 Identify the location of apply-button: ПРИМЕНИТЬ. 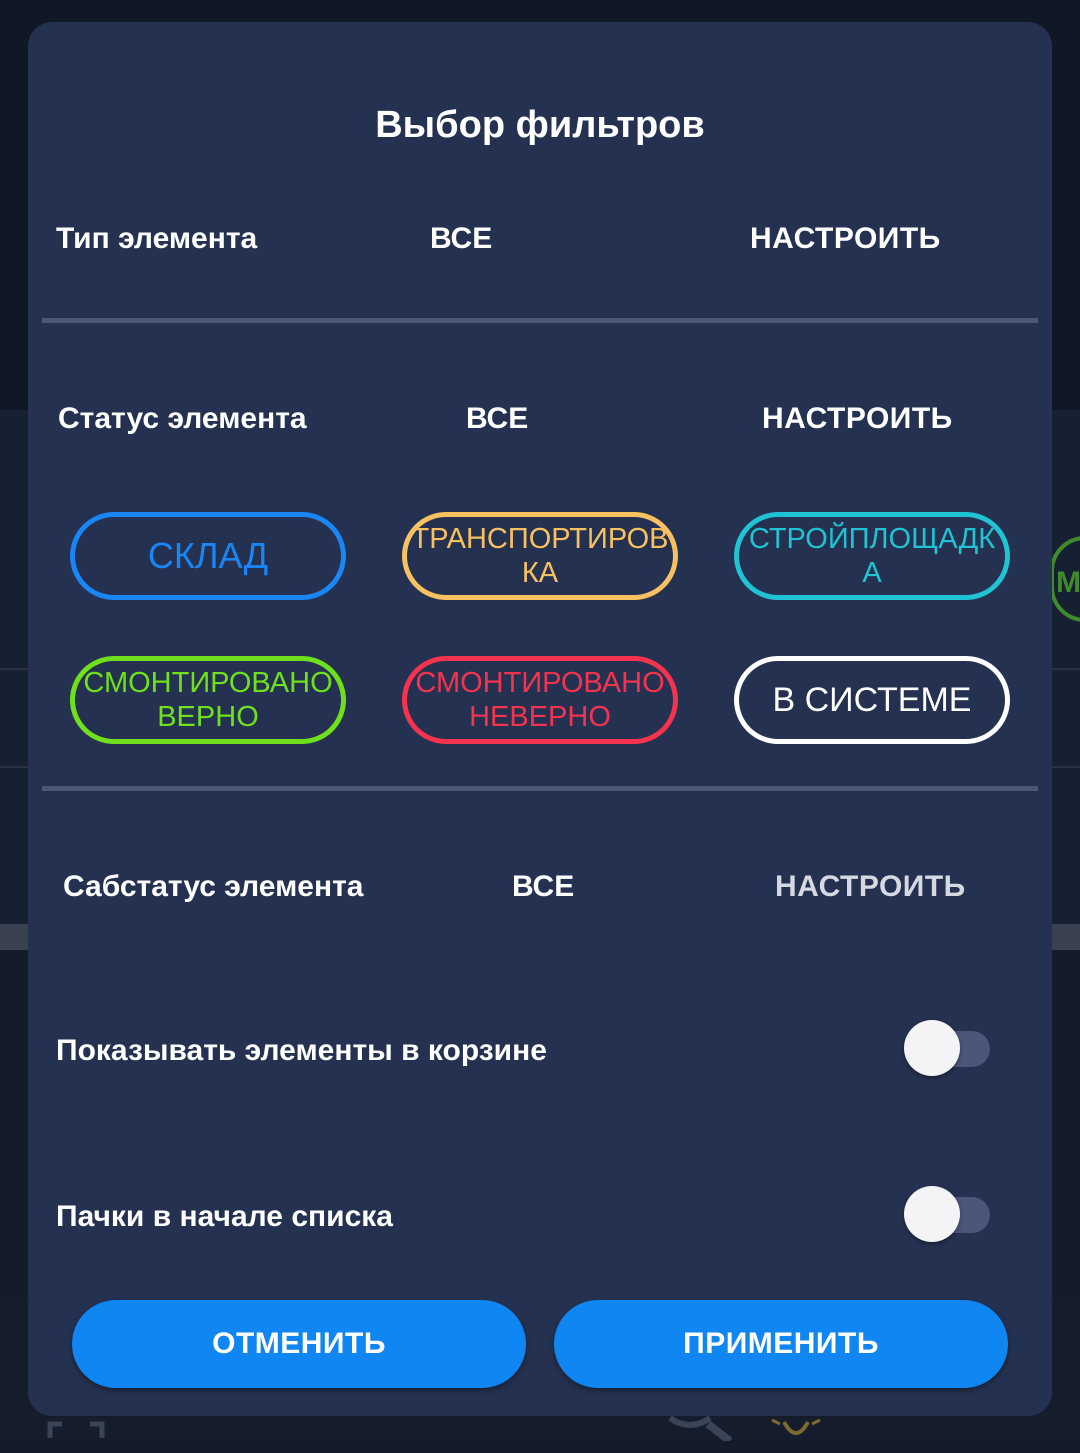
(781, 1344).